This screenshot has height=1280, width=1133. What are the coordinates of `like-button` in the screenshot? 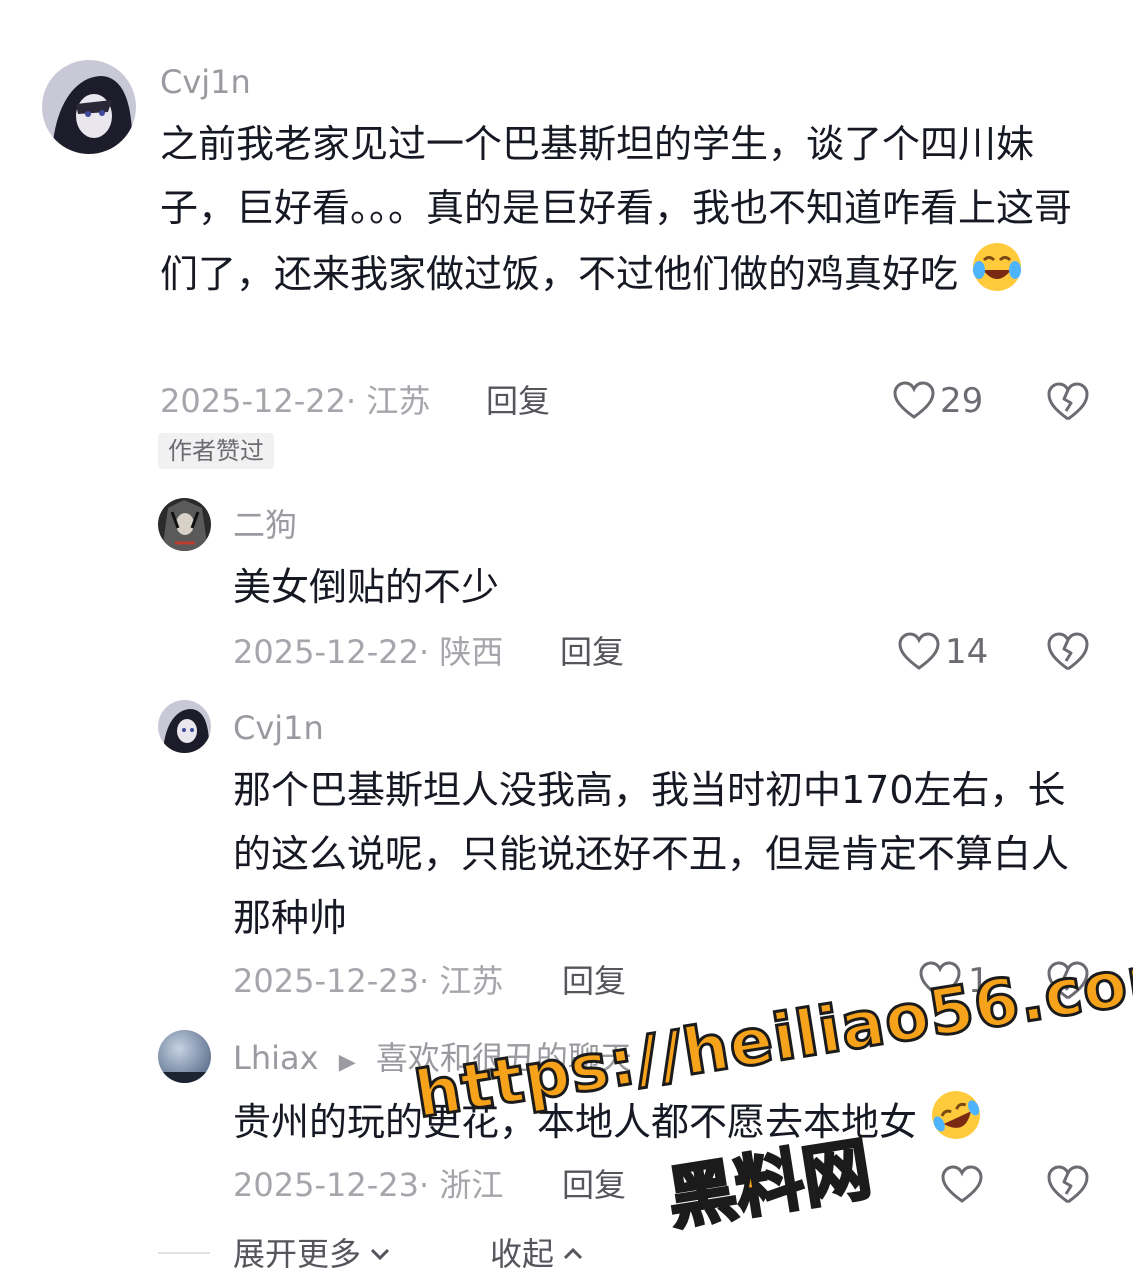 It's located at (962, 1185).